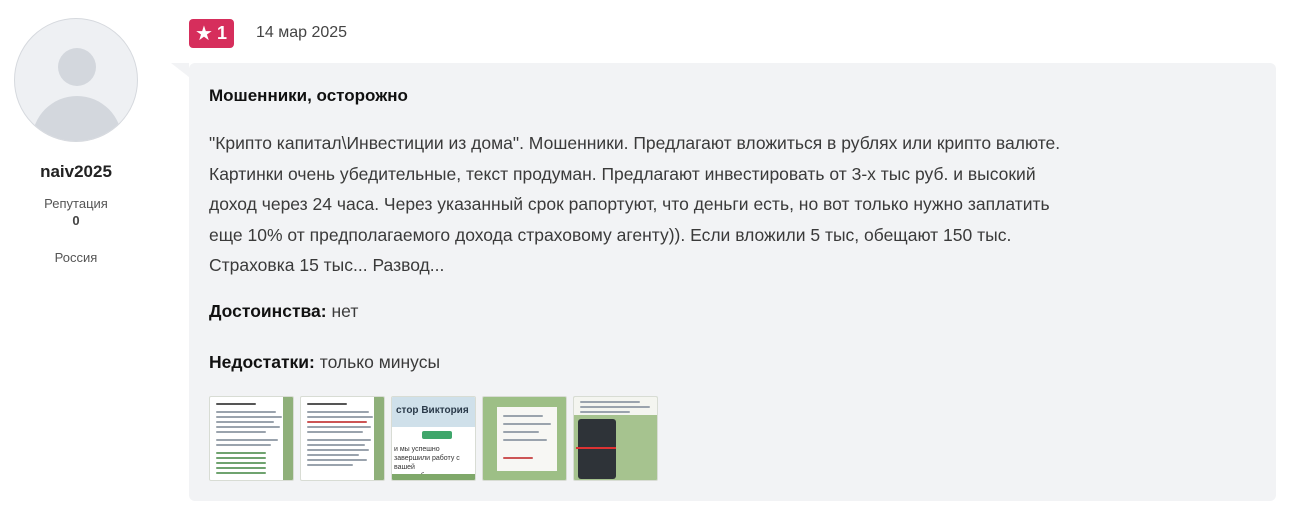 This screenshot has height=505, width=1297. I want to click on review-title: Мошенники, осторожно, so click(308, 95).